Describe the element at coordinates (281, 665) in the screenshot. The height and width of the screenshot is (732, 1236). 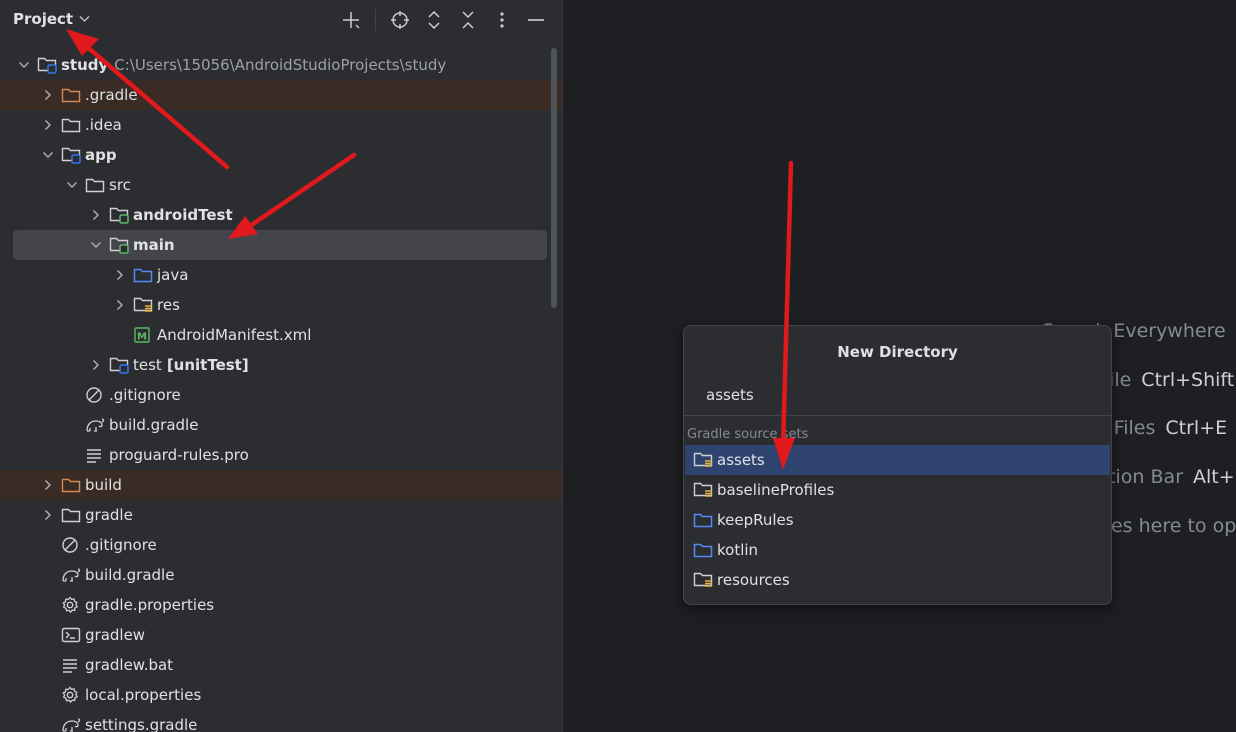
I see `tree-node: gradlew.bat` at that location.